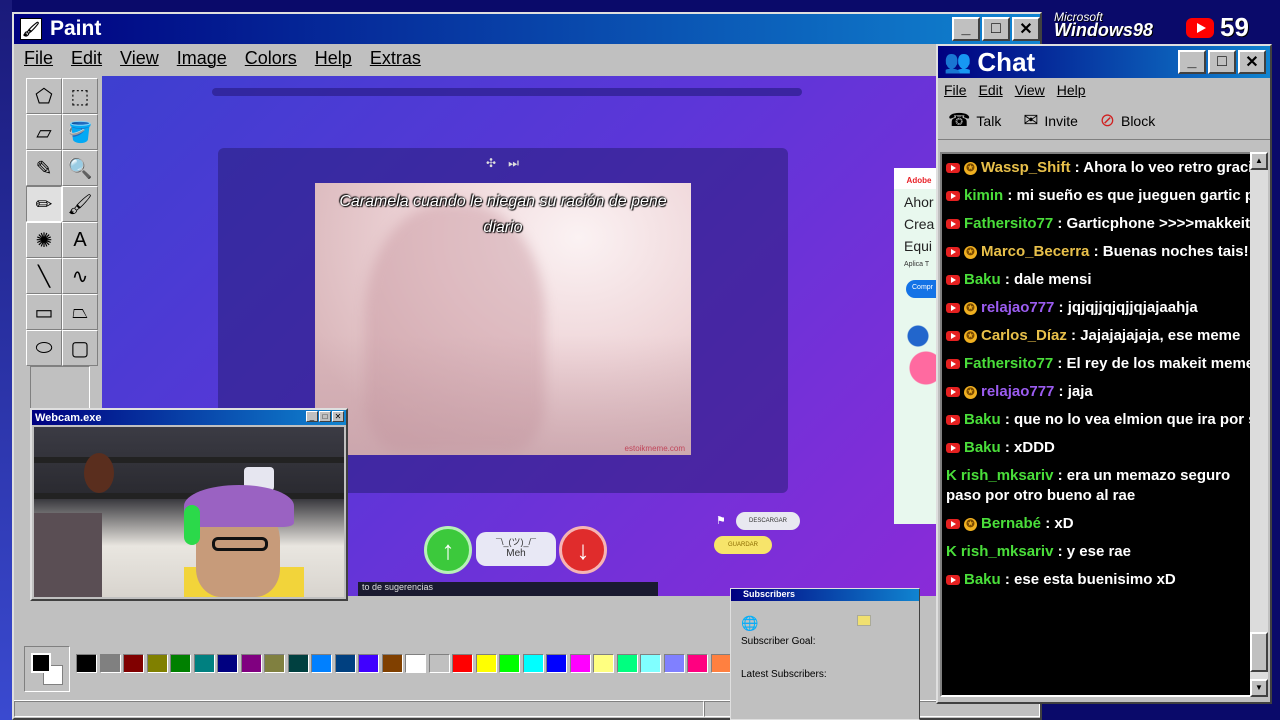 This screenshot has width=1280, height=720. What do you see at coordinates (38, 58) in the screenshot?
I see `menu-file: File` at bounding box center [38, 58].